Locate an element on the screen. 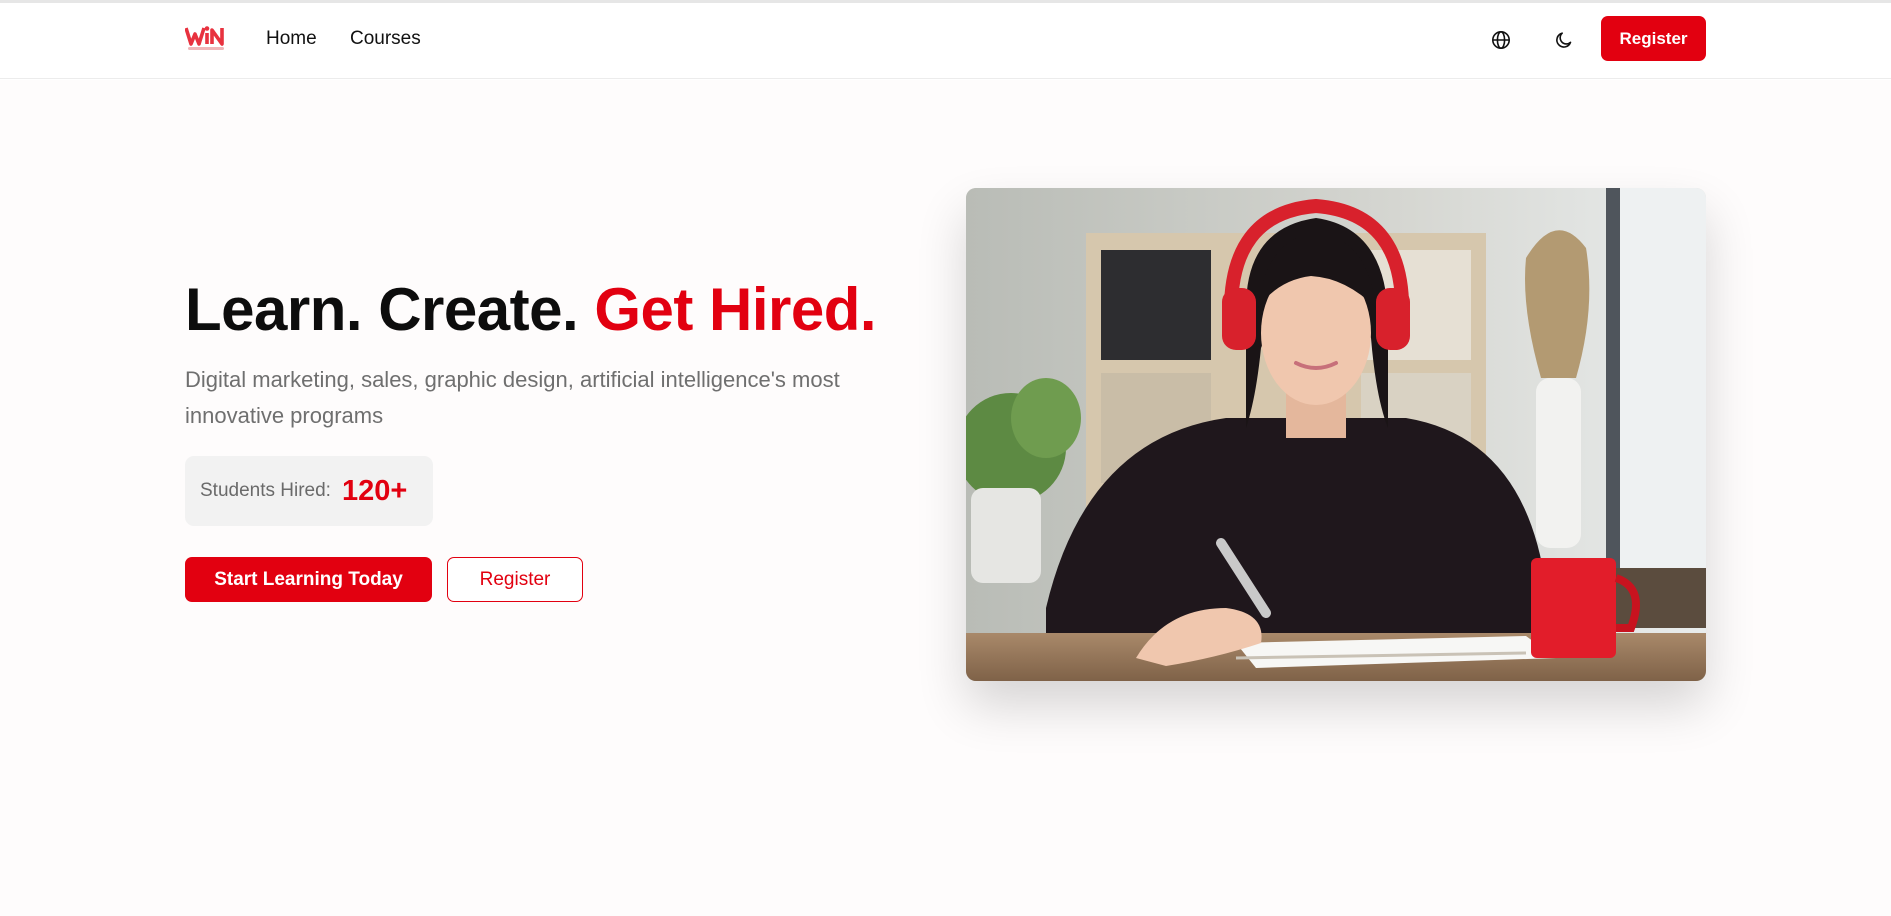  top-navbar: Home Courses Register is located at coordinates (945, 41).